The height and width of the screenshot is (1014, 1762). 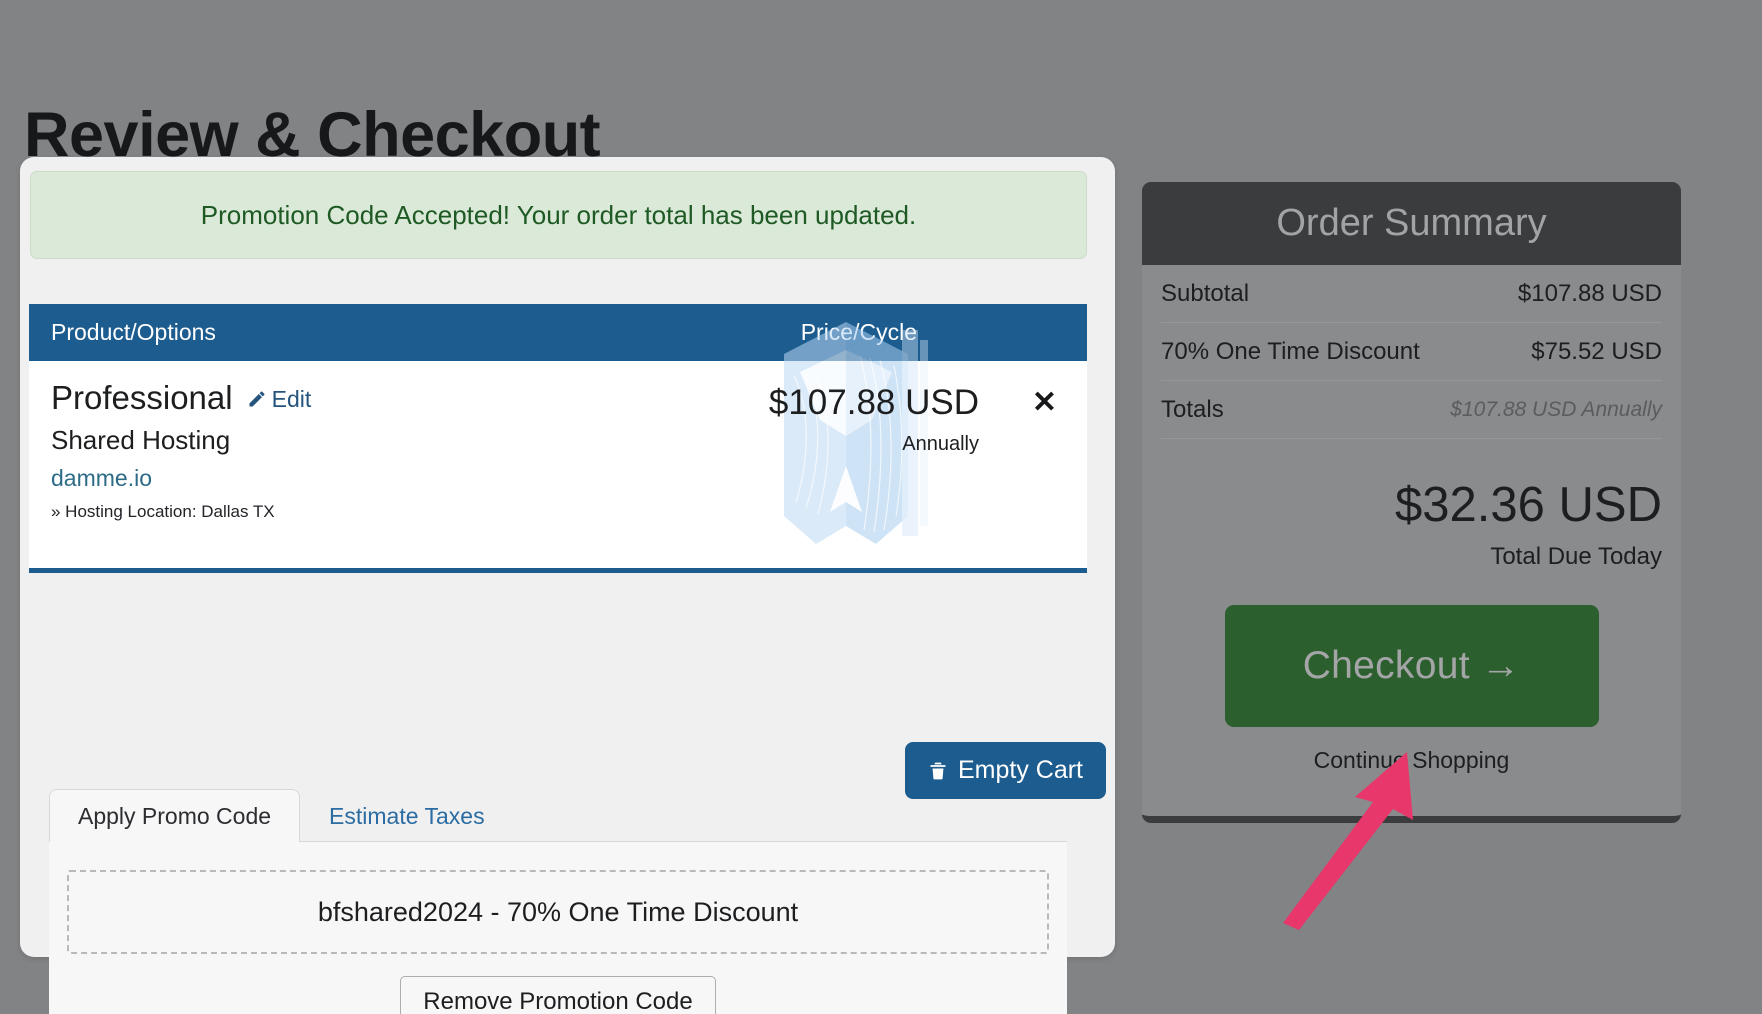 I want to click on empty-cart-button: Empty Cart, so click(x=1005, y=770).